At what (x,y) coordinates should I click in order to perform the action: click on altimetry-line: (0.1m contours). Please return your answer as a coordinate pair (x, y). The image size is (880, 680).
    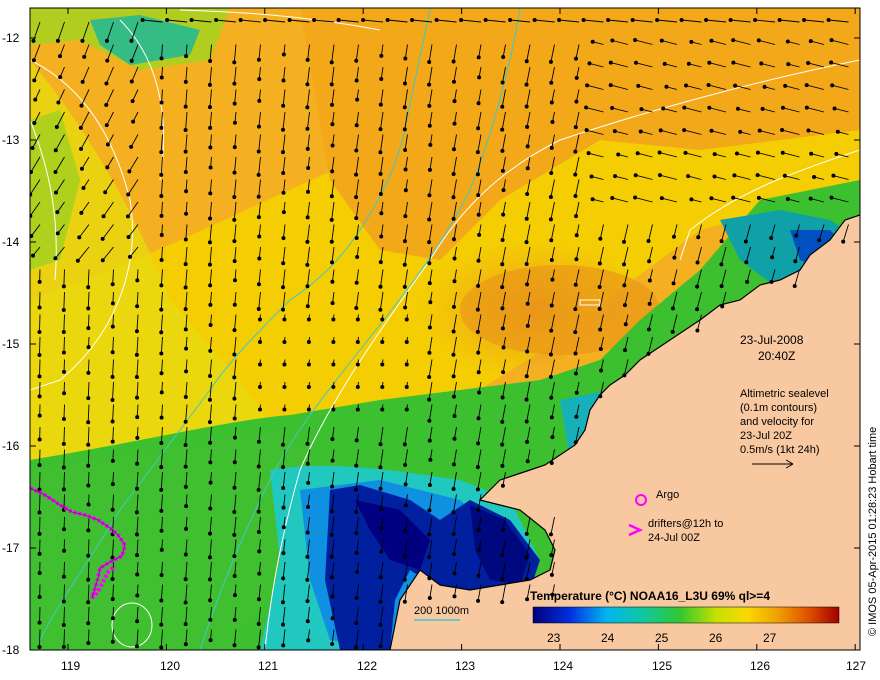
    Looking at the image, I should click on (778, 408).